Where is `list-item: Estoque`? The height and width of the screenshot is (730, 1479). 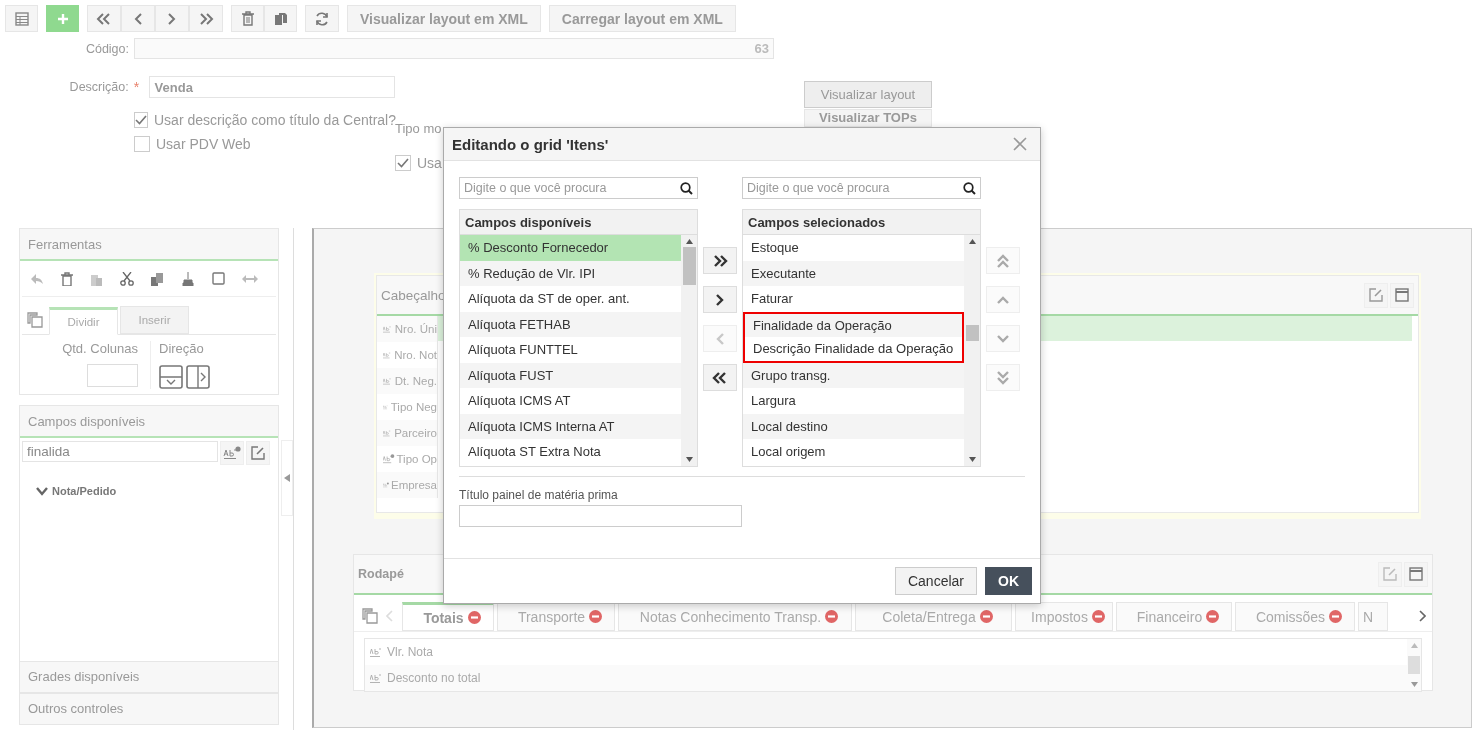
list-item: Estoque is located at coordinates (853, 248).